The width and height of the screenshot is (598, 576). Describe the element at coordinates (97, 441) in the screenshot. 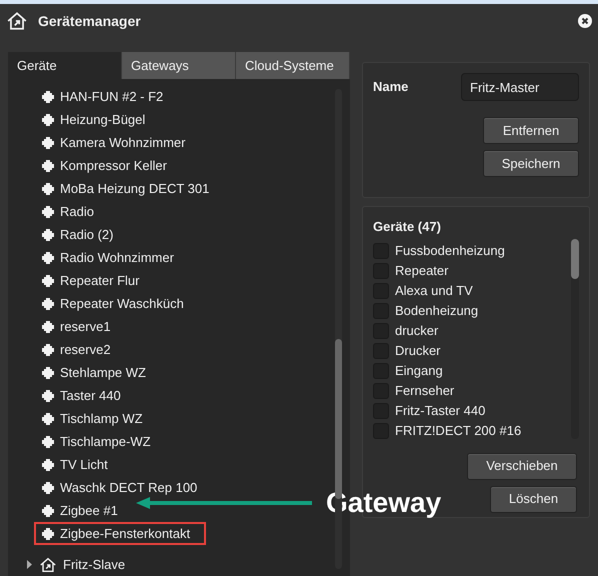

I see `tree-item: Tischlampe-WZ` at that location.